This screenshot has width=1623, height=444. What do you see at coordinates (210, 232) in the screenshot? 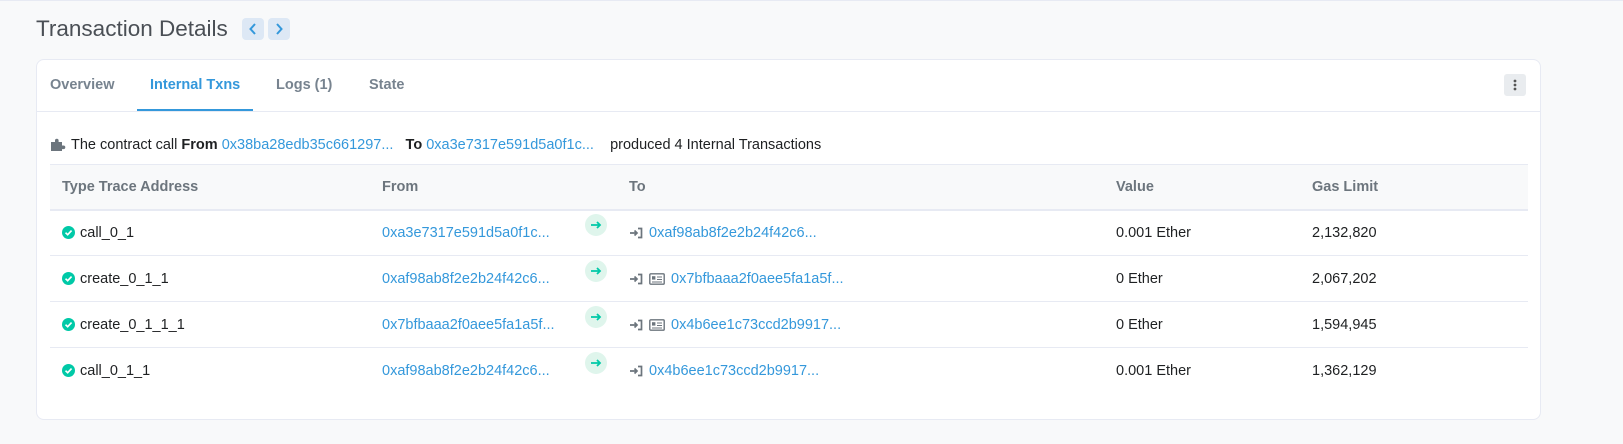
I see `type-cell: call_0_1` at bounding box center [210, 232].